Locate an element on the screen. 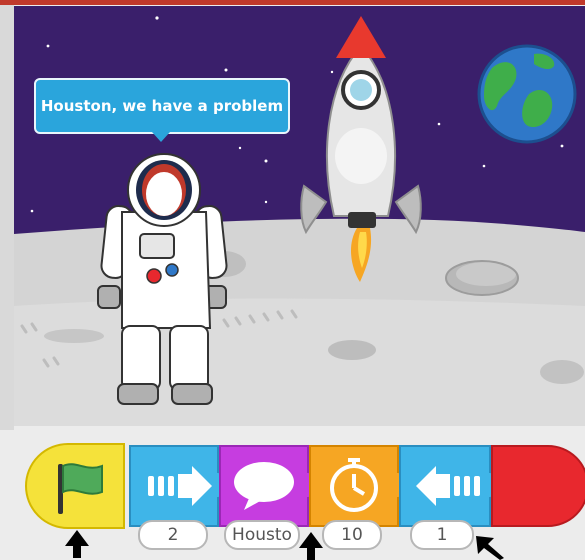 The height and width of the screenshot is (560, 585). move-right-steps-field: 2 is located at coordinates (173, 535).